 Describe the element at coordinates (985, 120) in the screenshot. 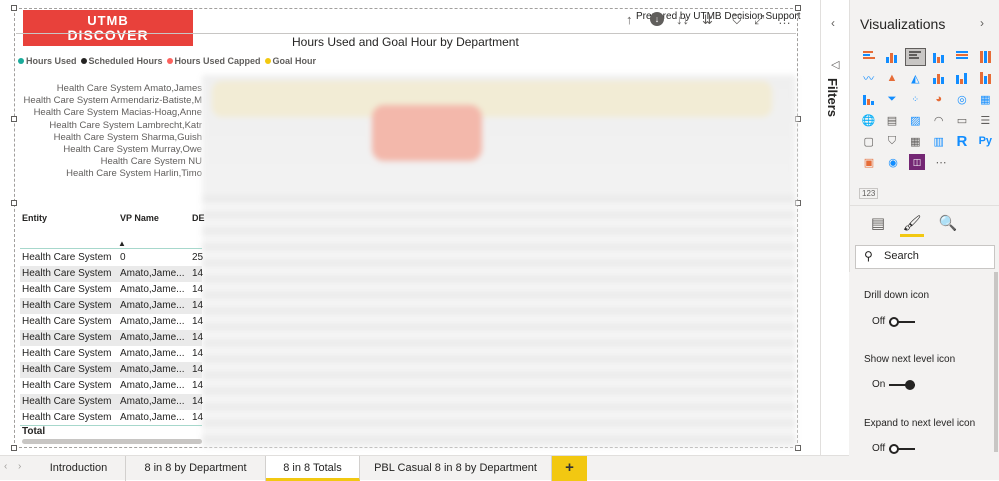

I see `multi-row-card-icon: ☰` at that location.